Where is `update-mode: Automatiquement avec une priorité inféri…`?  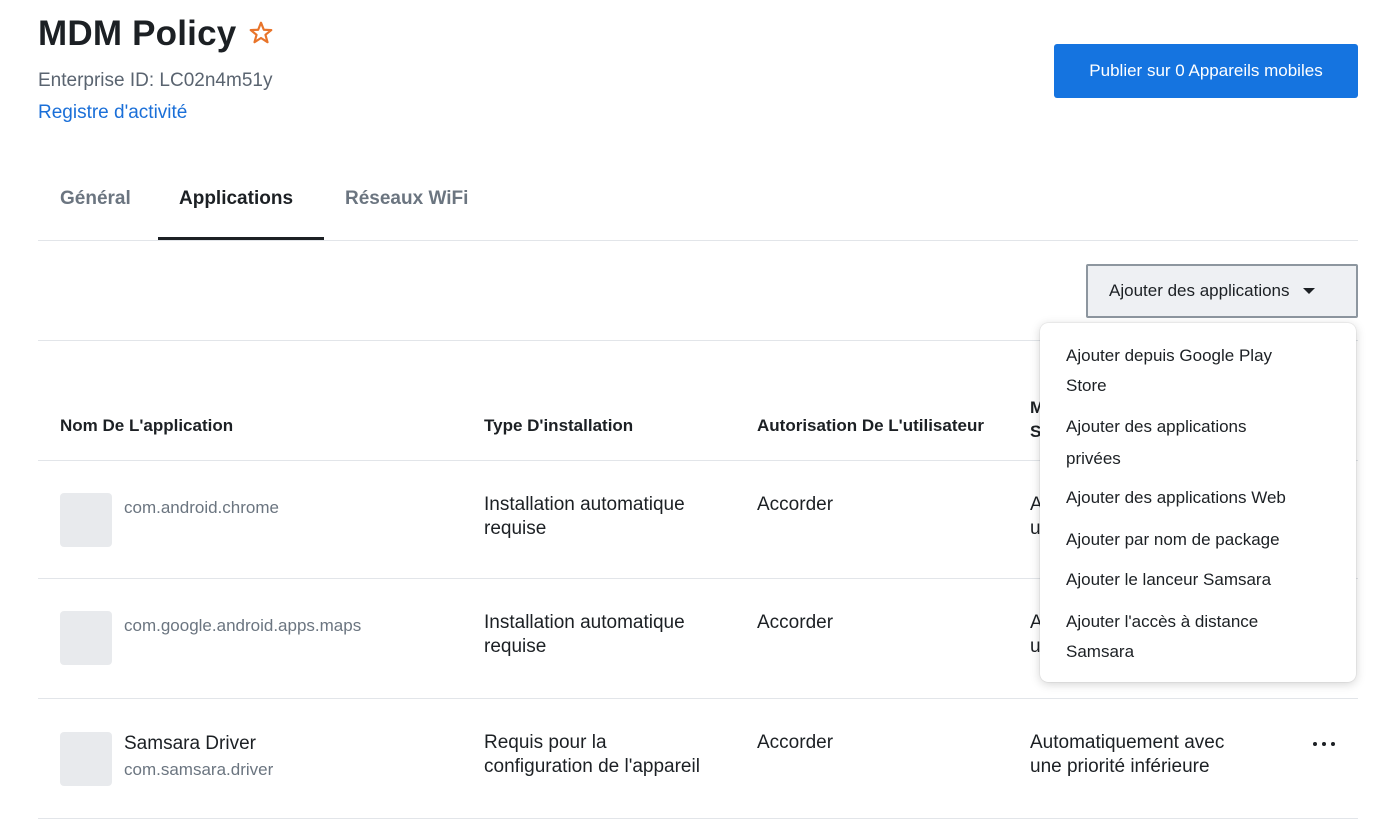 update-mode: Automatiquement avec une priorité inféri… is located at coordinates (1127, 754).